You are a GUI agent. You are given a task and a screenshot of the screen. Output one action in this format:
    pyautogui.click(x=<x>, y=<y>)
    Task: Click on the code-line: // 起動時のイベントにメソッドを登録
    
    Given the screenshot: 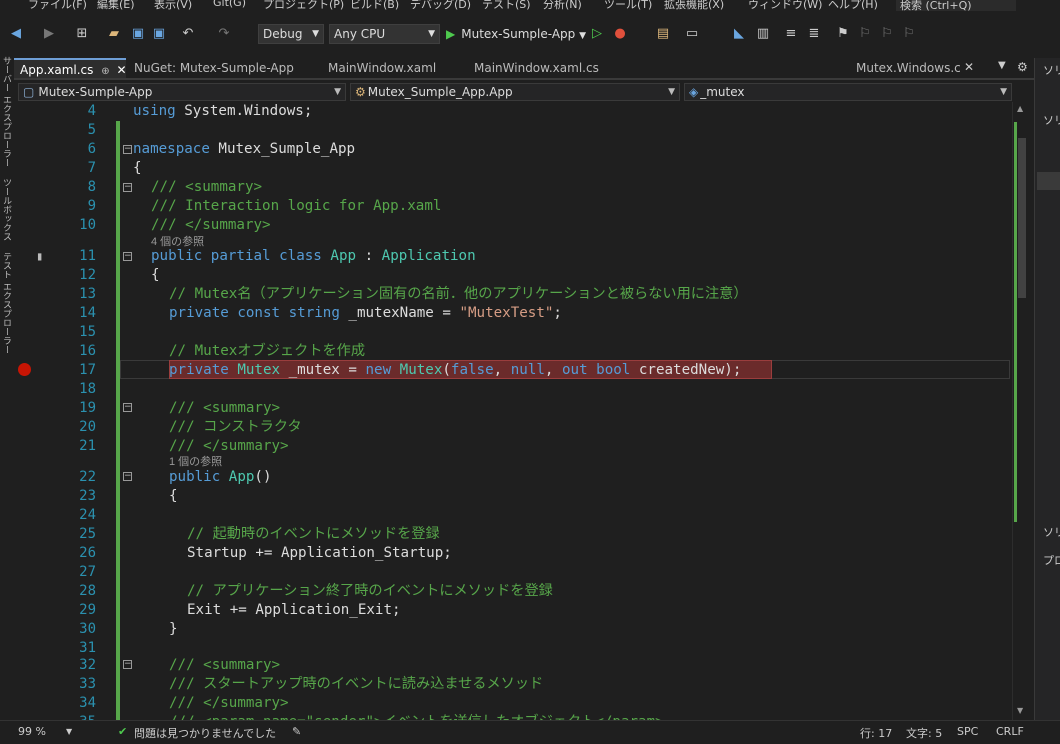 What is the action you would take?
    pyautogui.click(x=313, y=534)
    